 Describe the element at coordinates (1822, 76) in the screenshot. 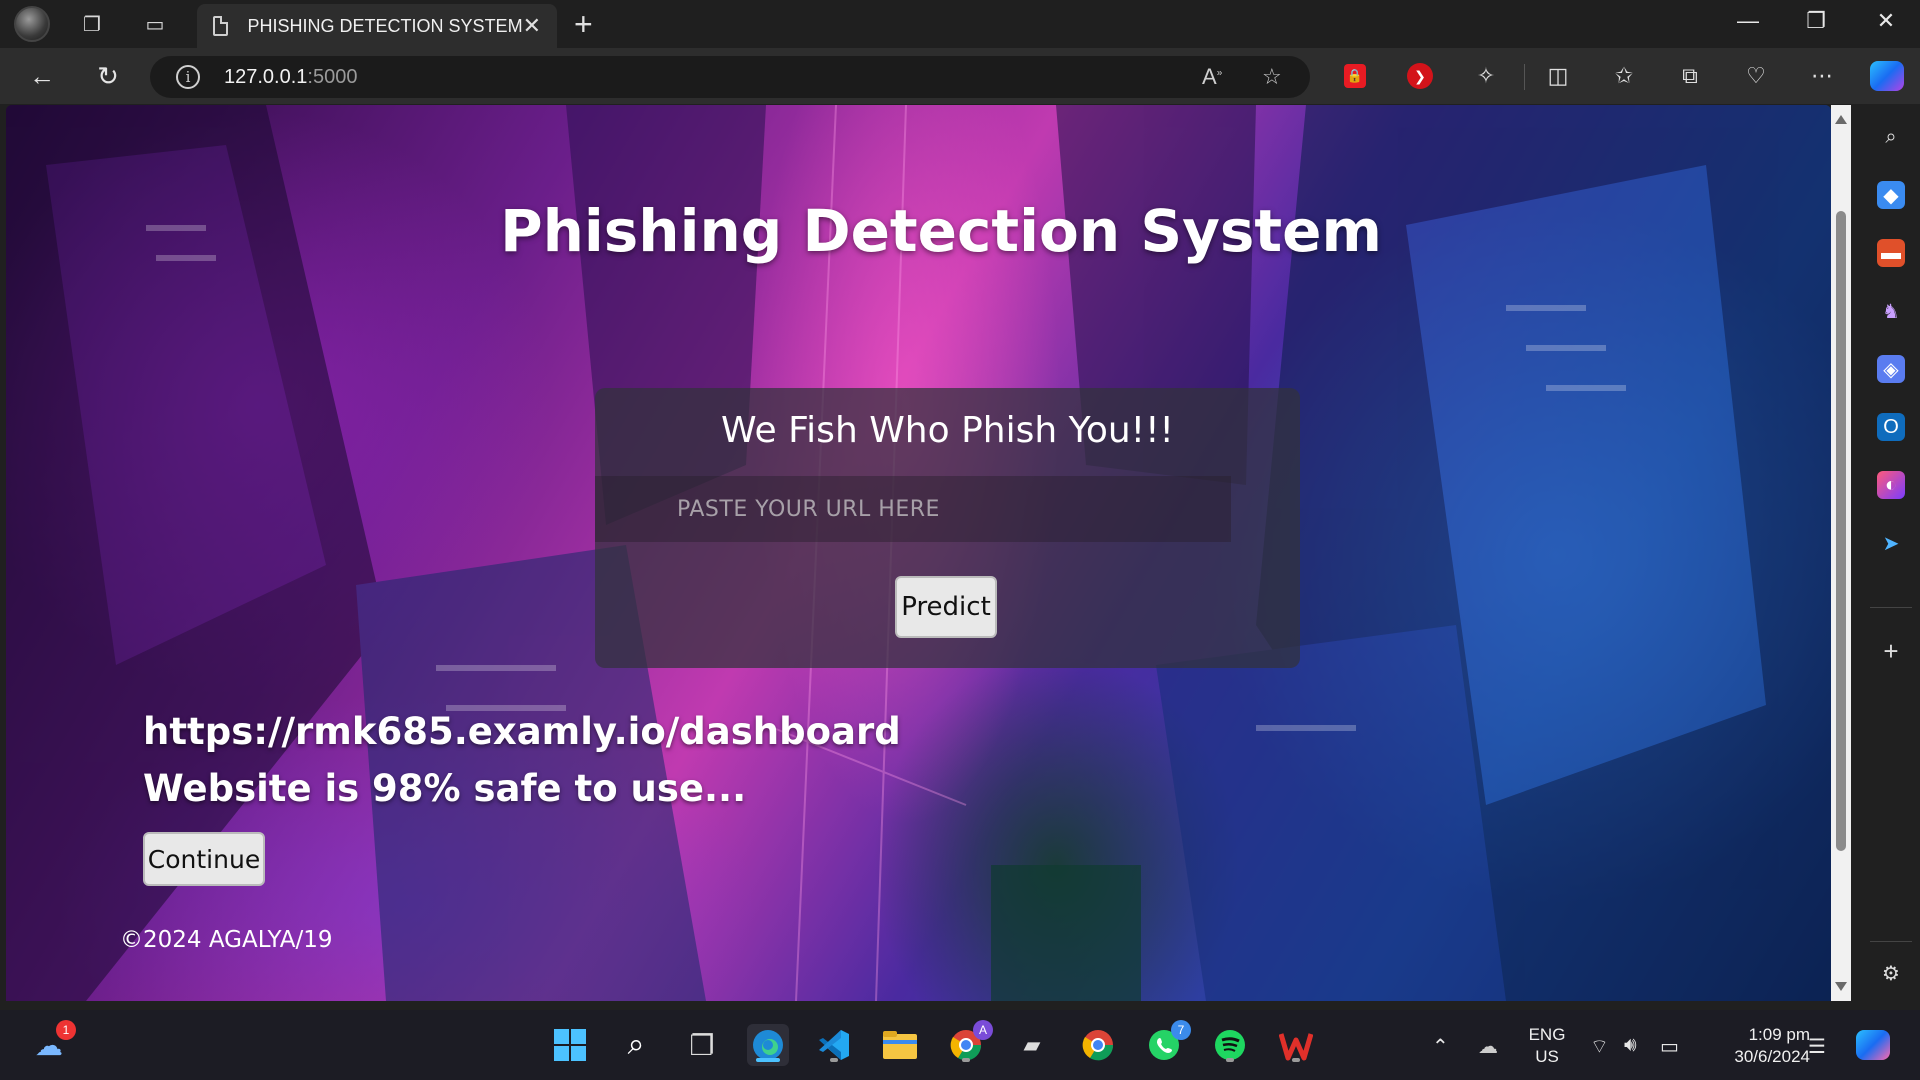

I see `more-menu-icon: ⋯` at that location.